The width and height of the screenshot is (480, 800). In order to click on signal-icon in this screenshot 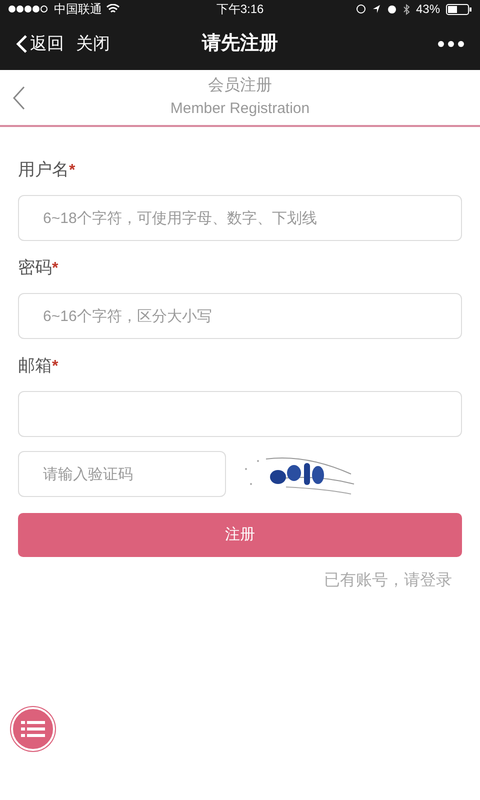, I will do `click(29, 9)`.